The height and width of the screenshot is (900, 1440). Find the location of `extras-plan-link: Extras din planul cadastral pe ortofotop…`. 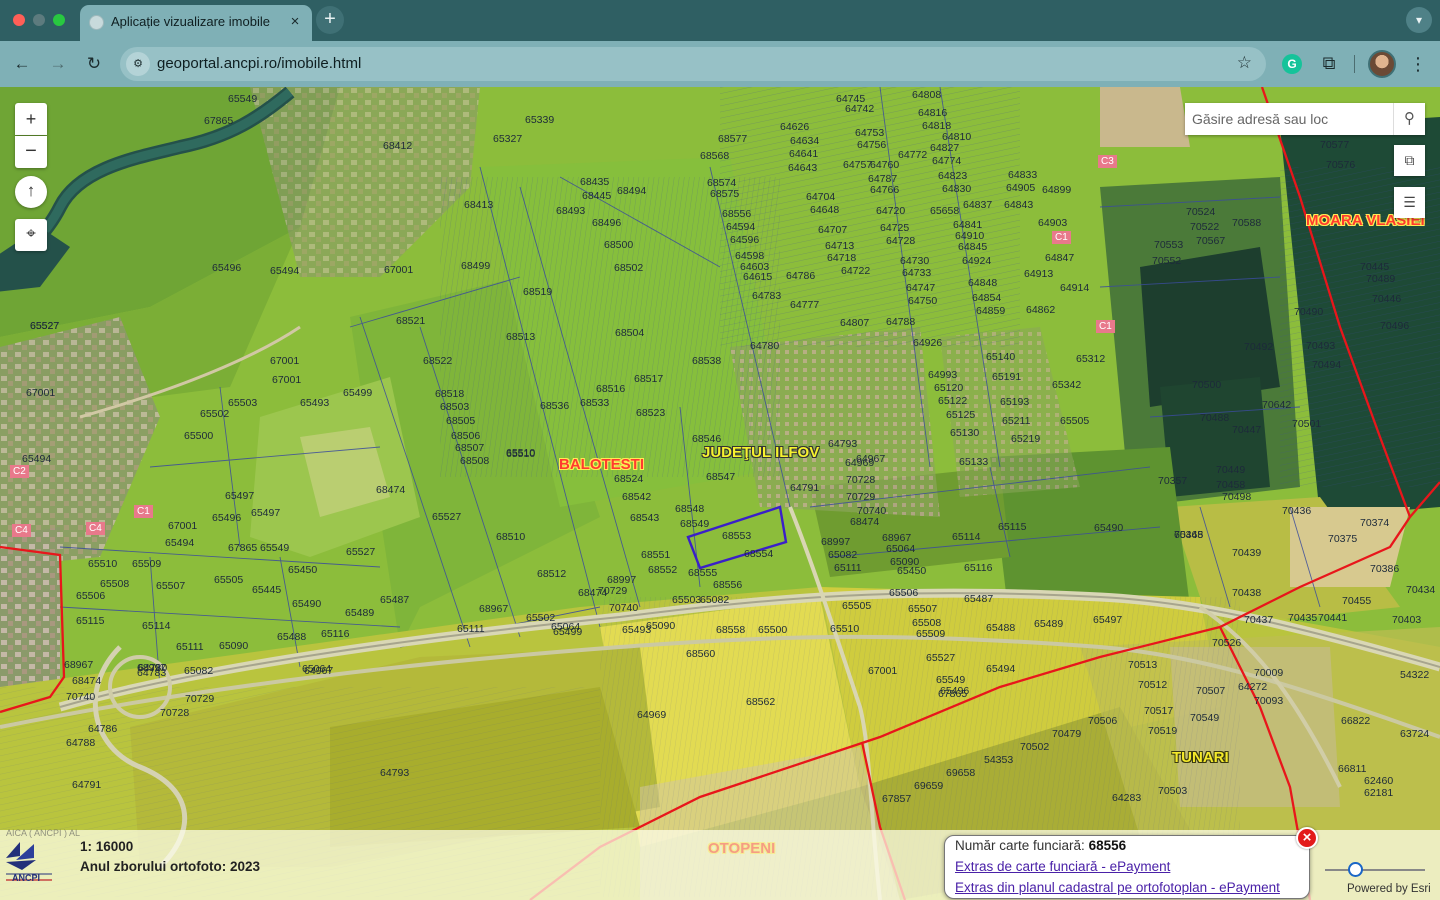

extras-plan-link: Extras din planul cadastral pe ortofotop… is located at coordinates (1117, 887).